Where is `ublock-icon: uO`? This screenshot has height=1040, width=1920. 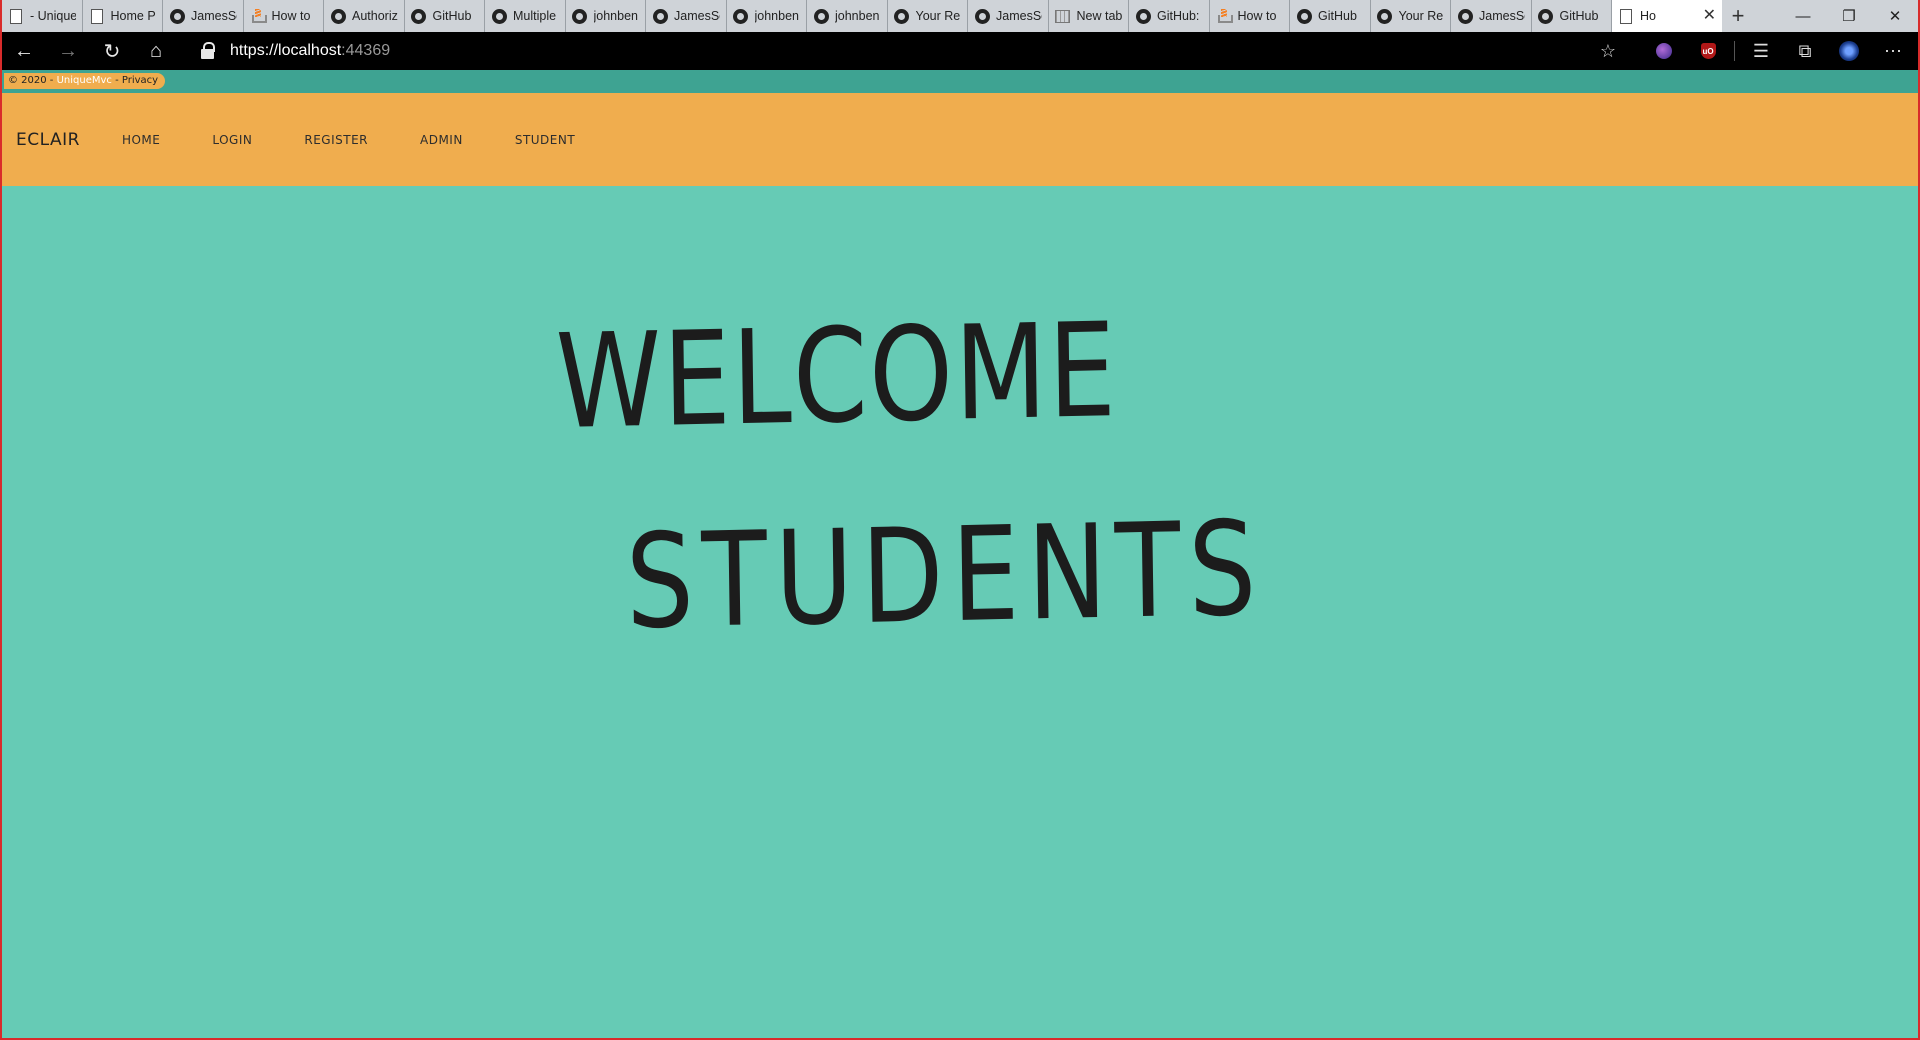
ublock-icon: uO is located at coordinates (1708, 51).